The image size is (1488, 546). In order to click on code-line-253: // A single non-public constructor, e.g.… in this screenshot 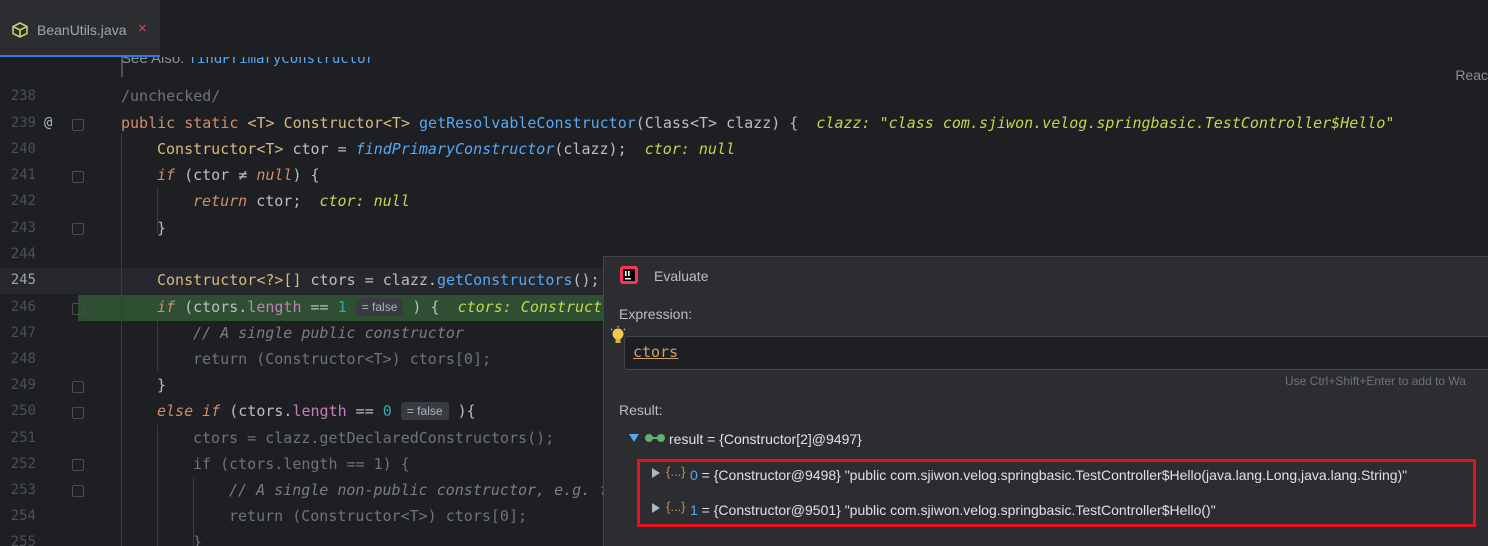, I will do `click(418, 490)`.